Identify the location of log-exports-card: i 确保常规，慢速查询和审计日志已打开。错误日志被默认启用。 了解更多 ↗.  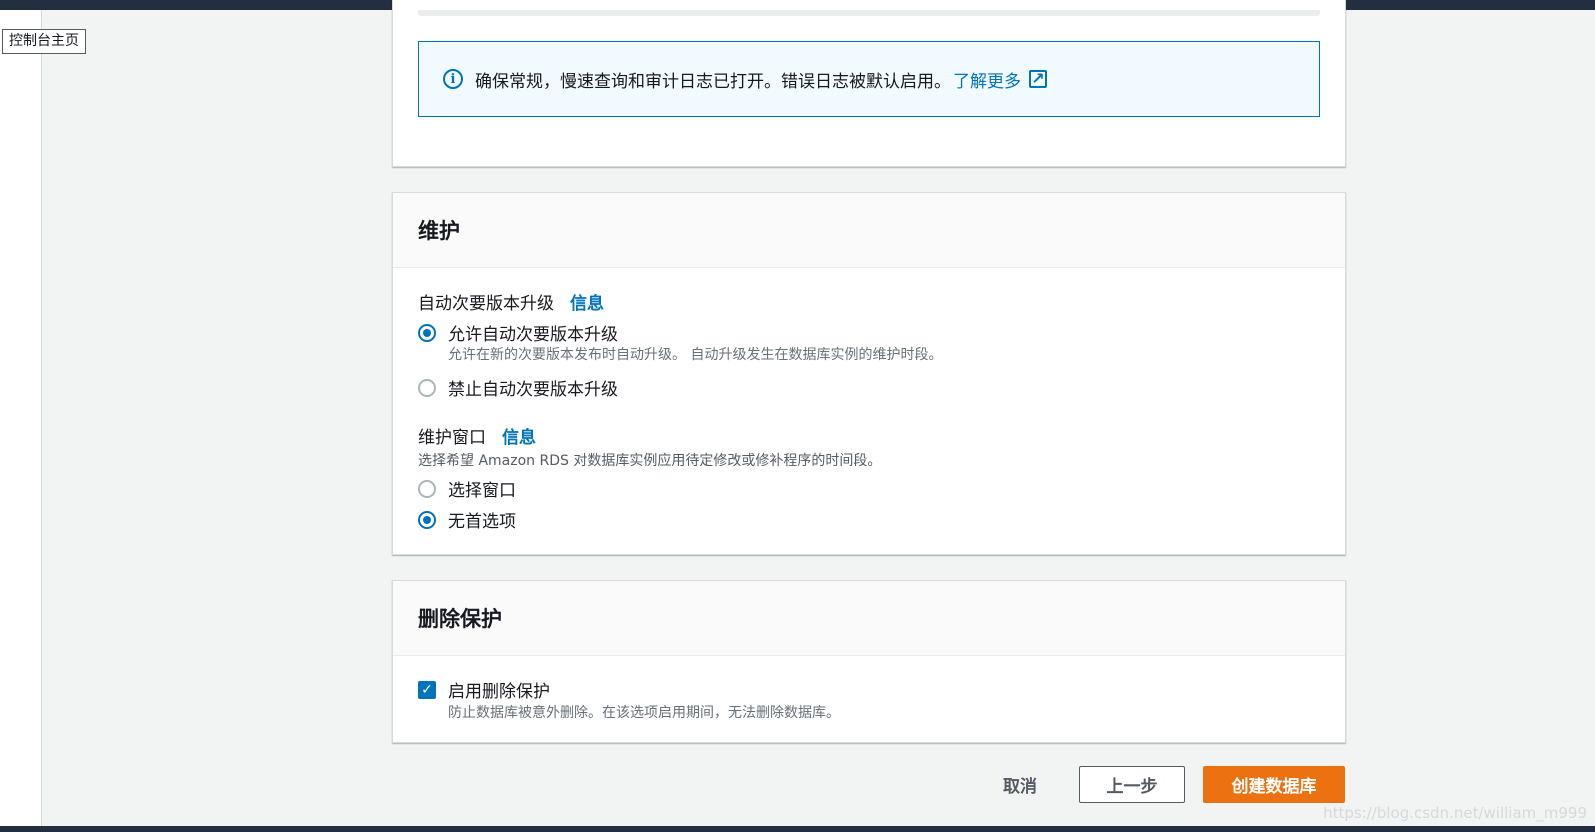
(869, 83).